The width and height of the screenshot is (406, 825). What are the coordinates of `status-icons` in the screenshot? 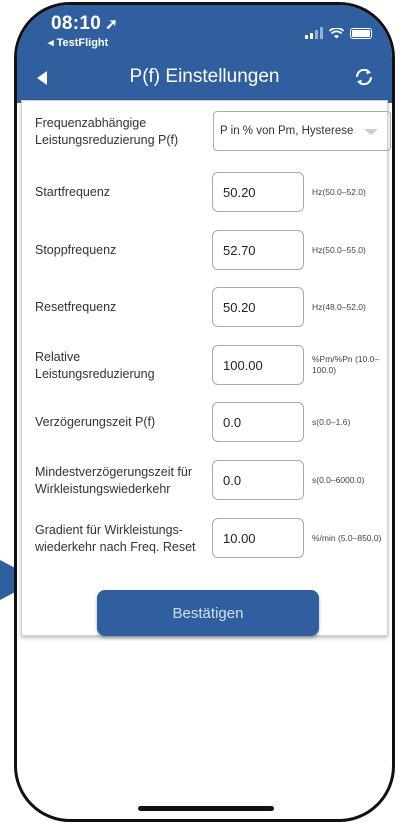 It's located at (338, 33).